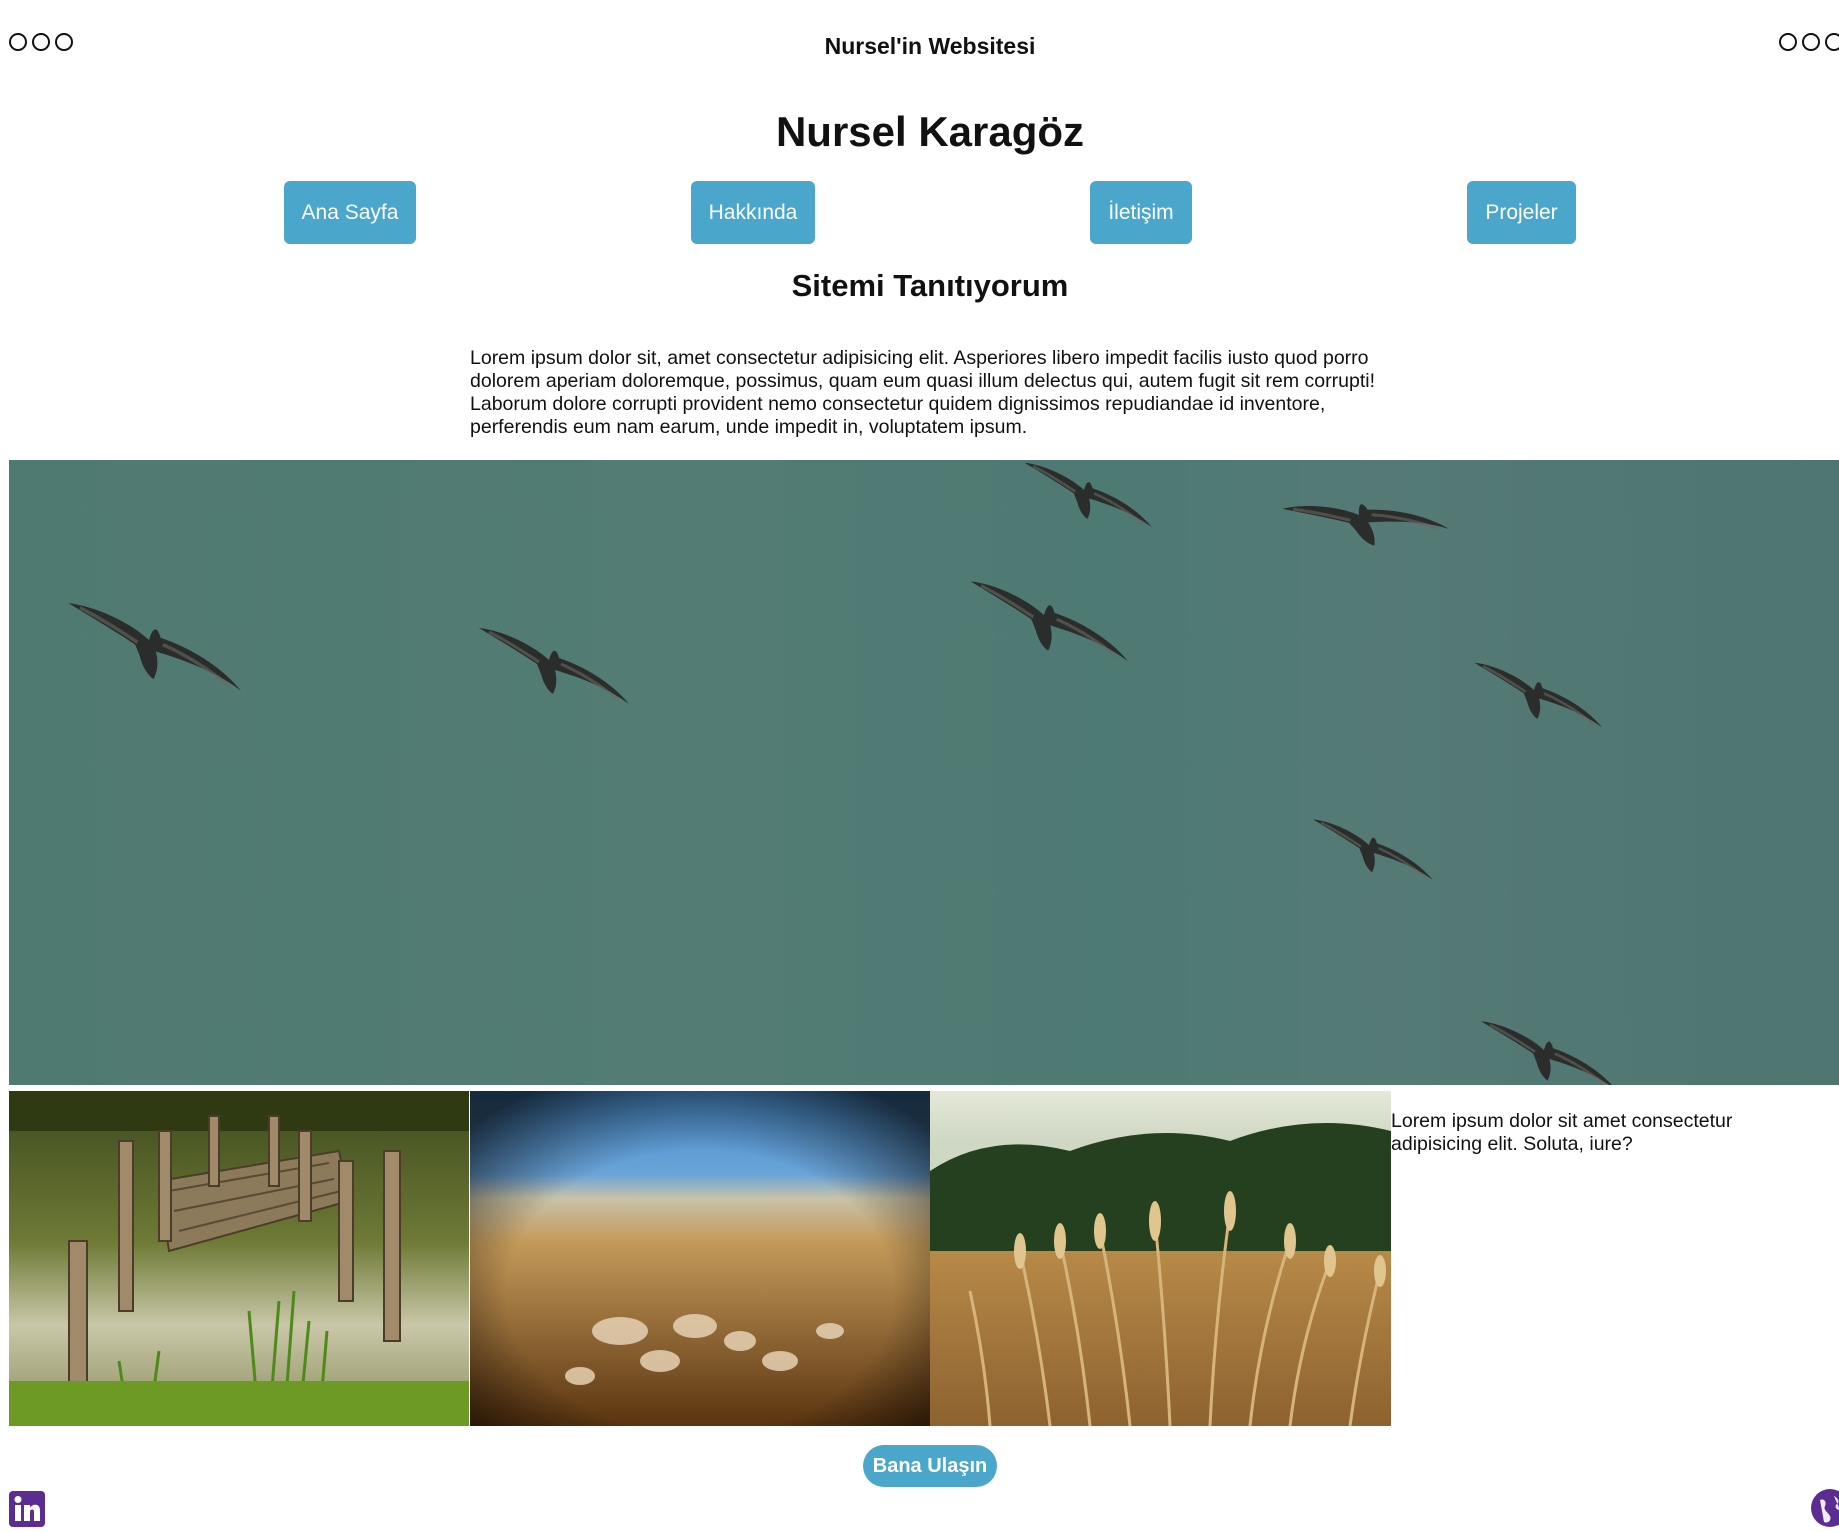 The width and height of the screenshot is (1839, 1532). I want to click on gallery-image-wheat, so click(1160, 1258).